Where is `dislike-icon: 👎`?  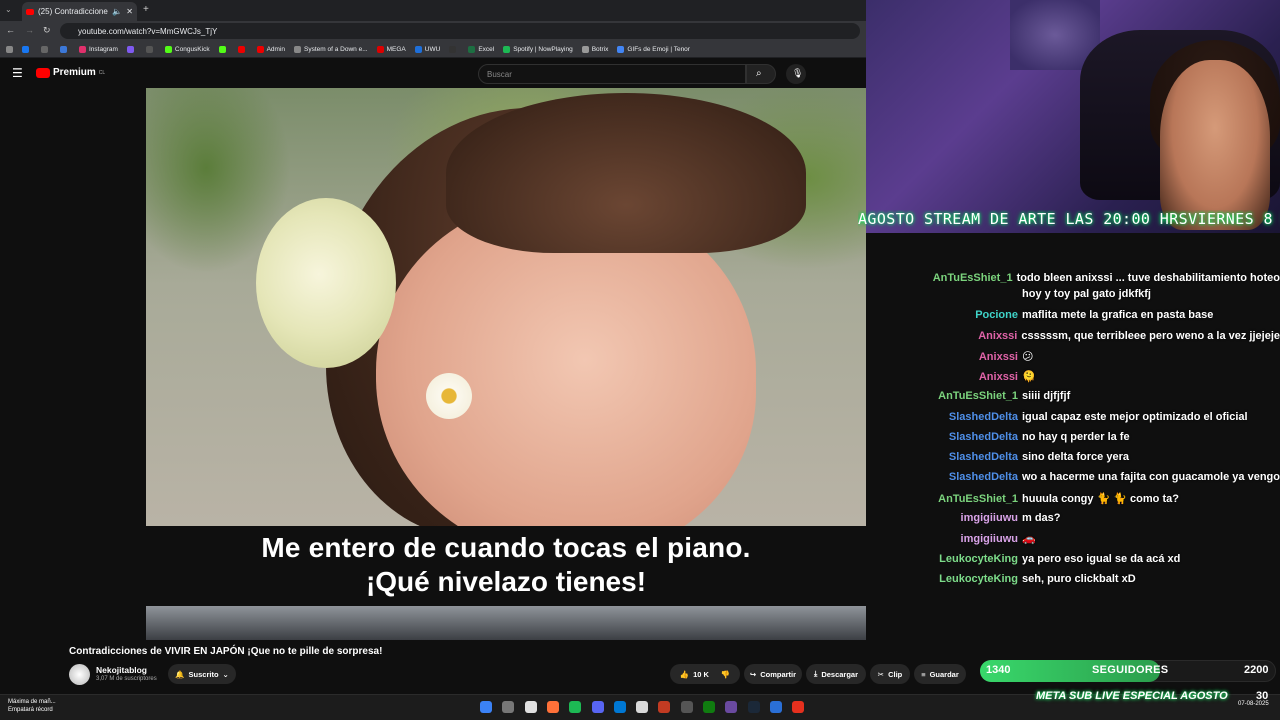 dislike-icon: 👎 is located at coordinates (725, 674).